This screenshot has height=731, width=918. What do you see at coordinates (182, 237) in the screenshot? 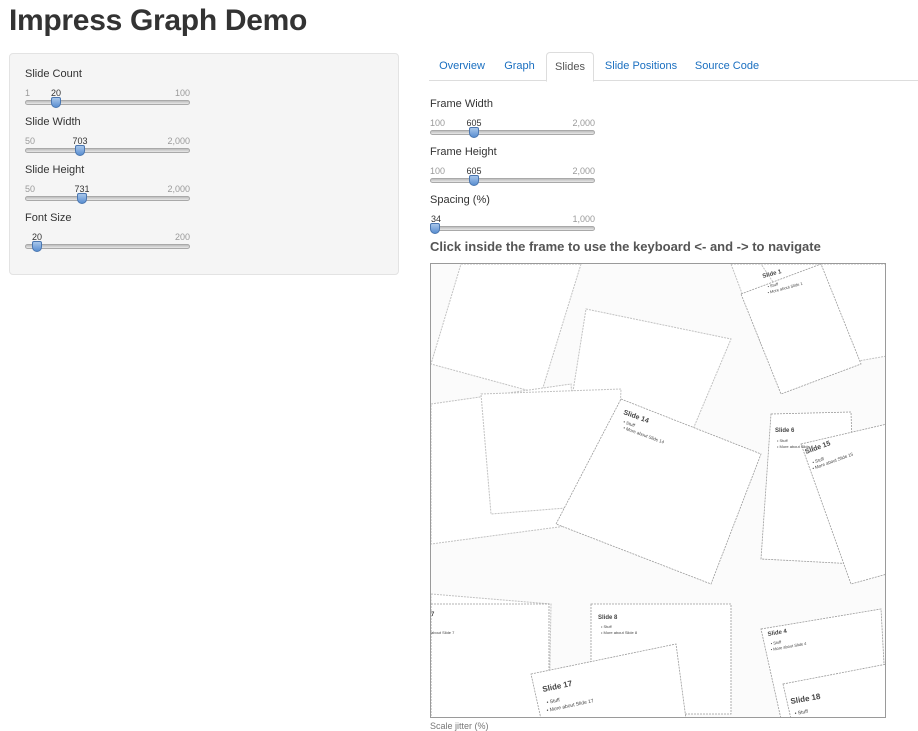
I see `slider-max: 200` at bounding box center [182, 237].